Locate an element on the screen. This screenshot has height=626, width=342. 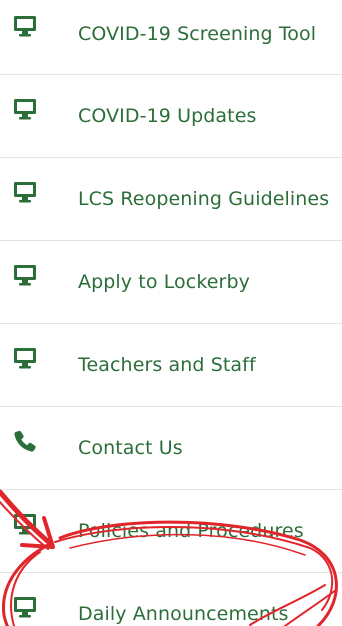
menu-item-policies-and-procedures: Policies and Procedures is located at coordinates (171, 531).